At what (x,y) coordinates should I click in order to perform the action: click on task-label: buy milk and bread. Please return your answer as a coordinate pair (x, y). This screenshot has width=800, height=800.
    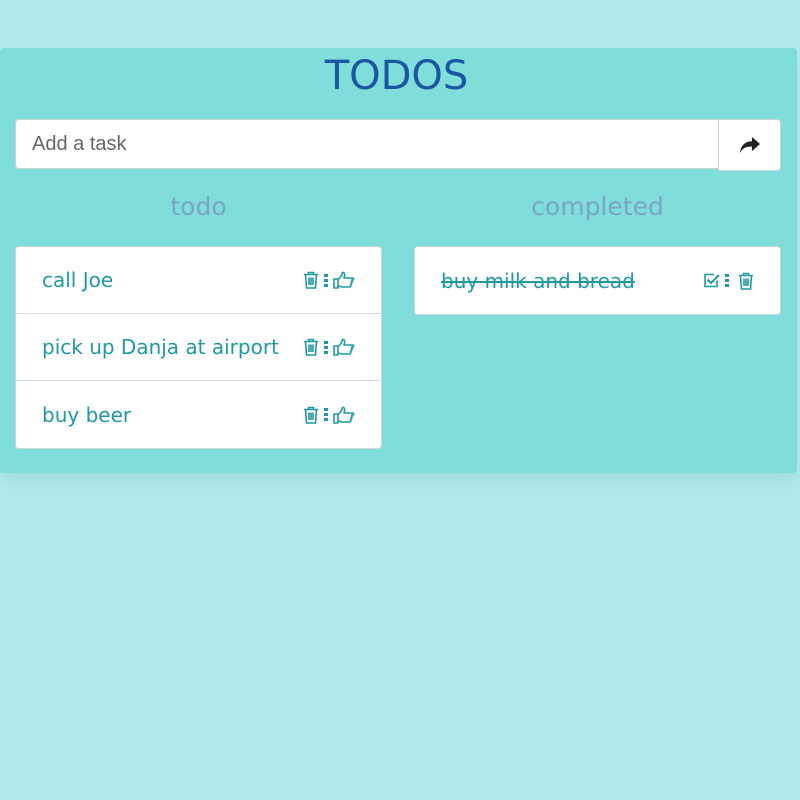
    Looking at the image, I should click on (538, 280).